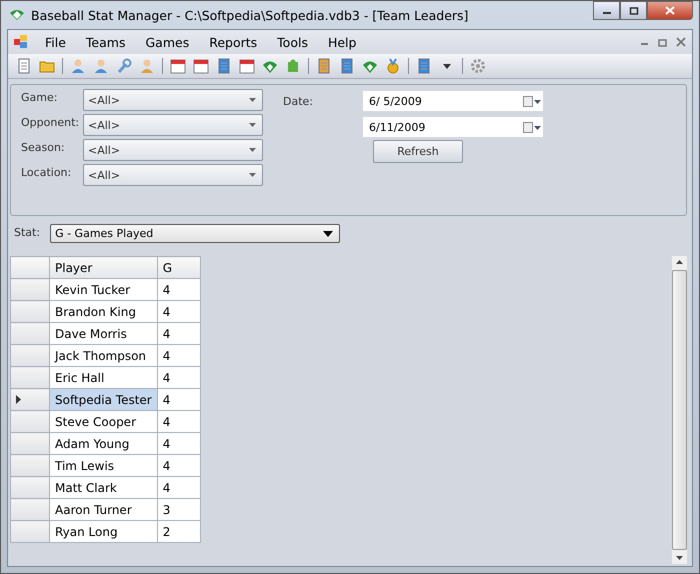  Describe the element at coordinates (233, 42) in the screenshot. I see `menu-item: Reports` at that location.